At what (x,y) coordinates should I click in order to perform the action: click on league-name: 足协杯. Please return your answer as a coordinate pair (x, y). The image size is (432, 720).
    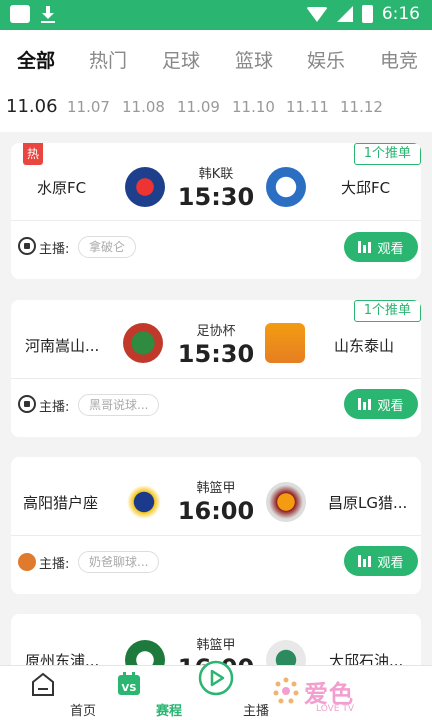
    Looking at the image, I should click on (216, 331).